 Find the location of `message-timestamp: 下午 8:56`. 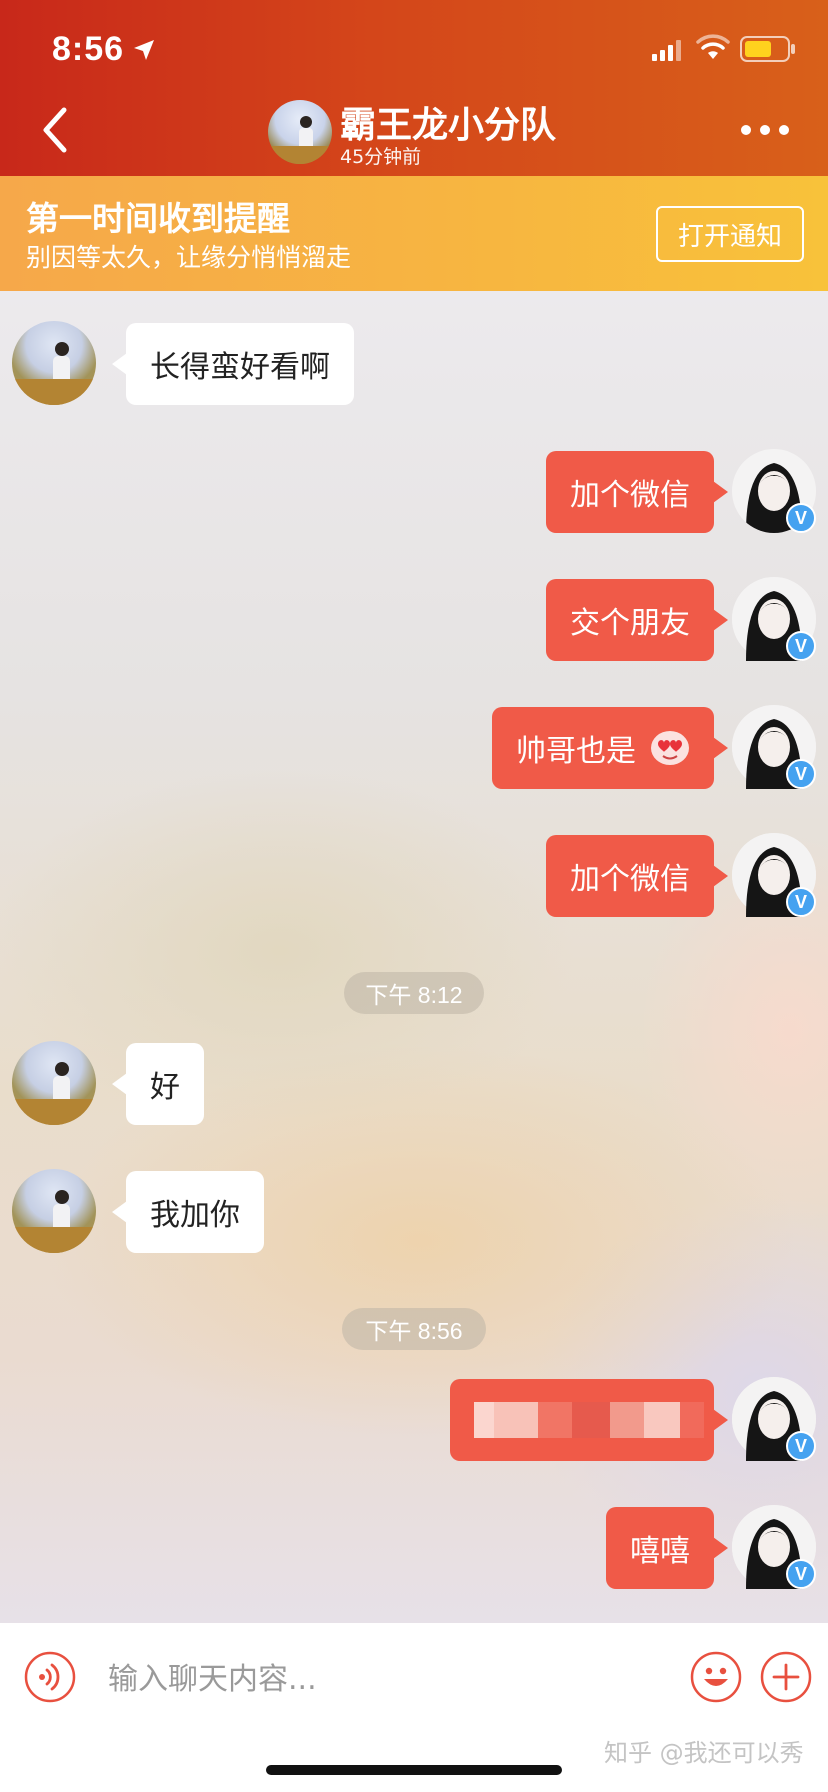

message-timestamp: 下午 8:56 is located at coordinates (414, 1329).